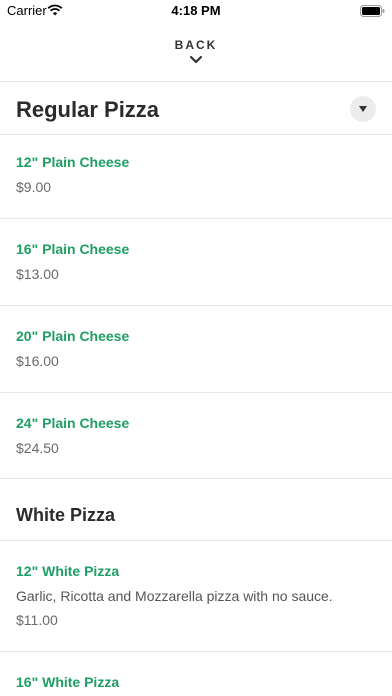  What do you see at coordinates (196, 674) in the screenshot?
I see `menu-item: 16" White Pizza` at bounding box center [196, 674].